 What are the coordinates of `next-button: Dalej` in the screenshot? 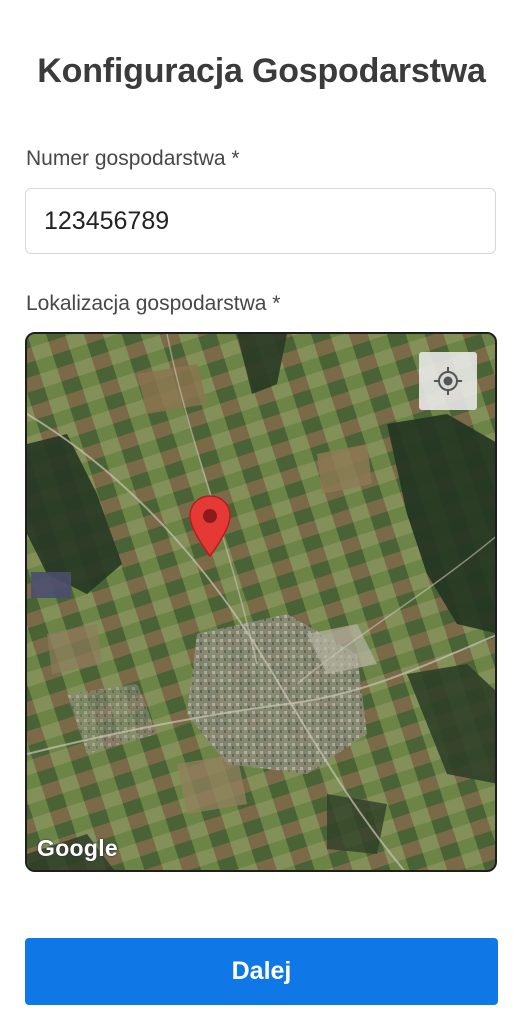 It's located at (261, 971).